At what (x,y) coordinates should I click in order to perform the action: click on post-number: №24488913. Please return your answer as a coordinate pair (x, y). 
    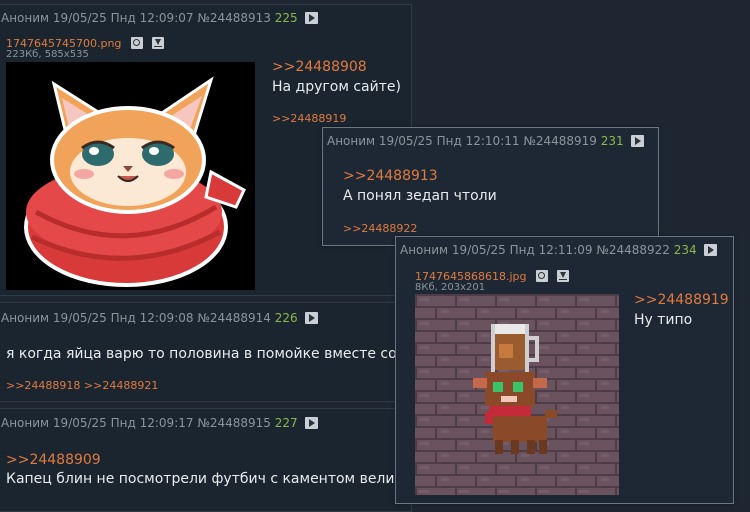
    Looking at the image, I should click on (234, 18).